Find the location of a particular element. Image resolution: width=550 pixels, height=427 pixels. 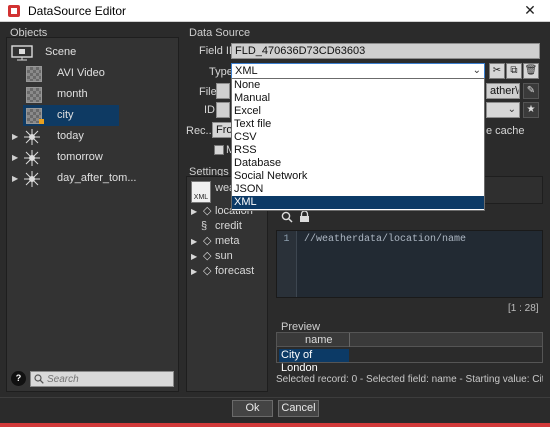

id-input is located at coordinates (223, 110).